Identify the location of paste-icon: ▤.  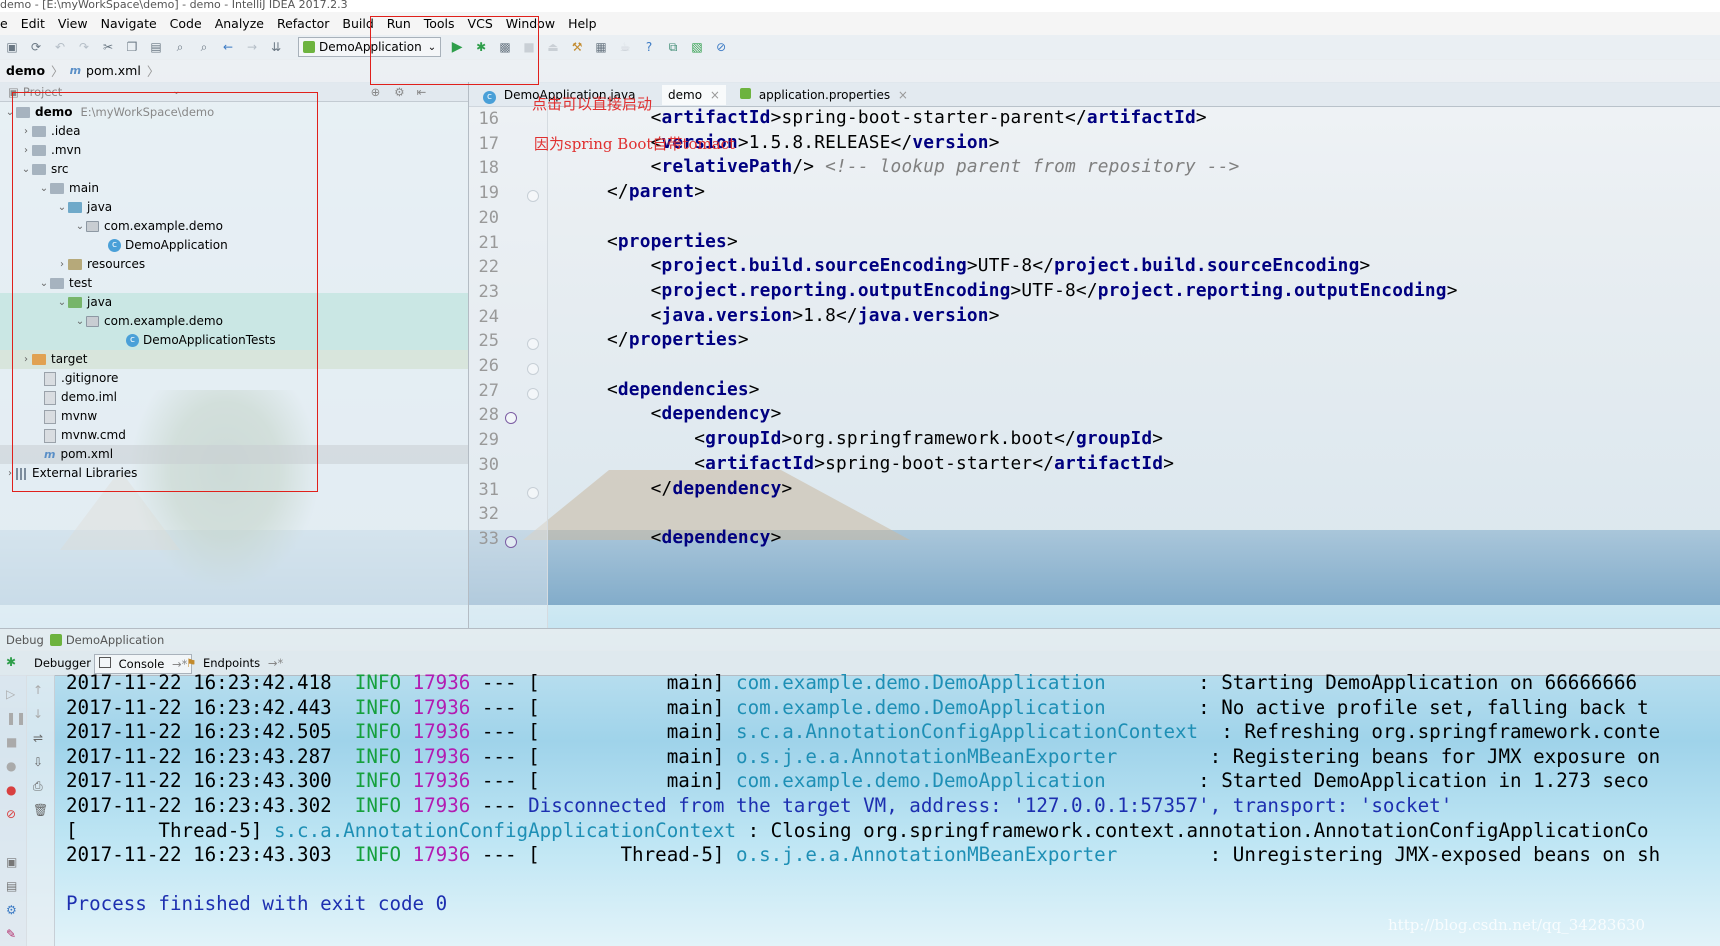
(156, 47).